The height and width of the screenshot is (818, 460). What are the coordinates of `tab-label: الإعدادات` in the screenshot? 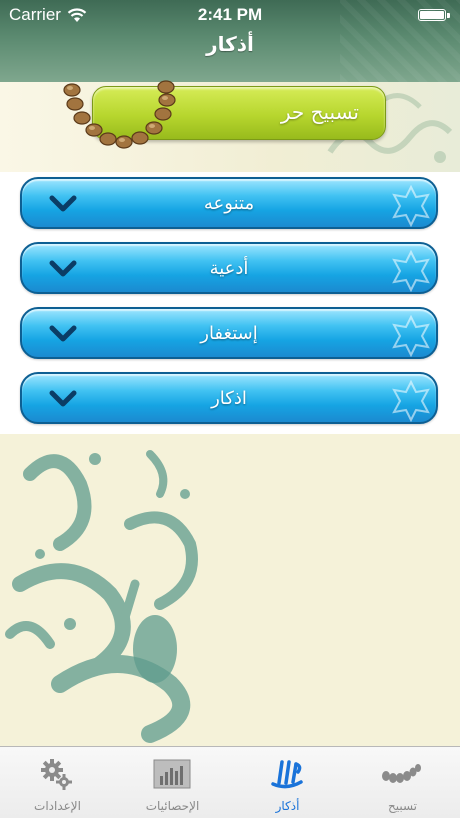 It's located at (57, 806).